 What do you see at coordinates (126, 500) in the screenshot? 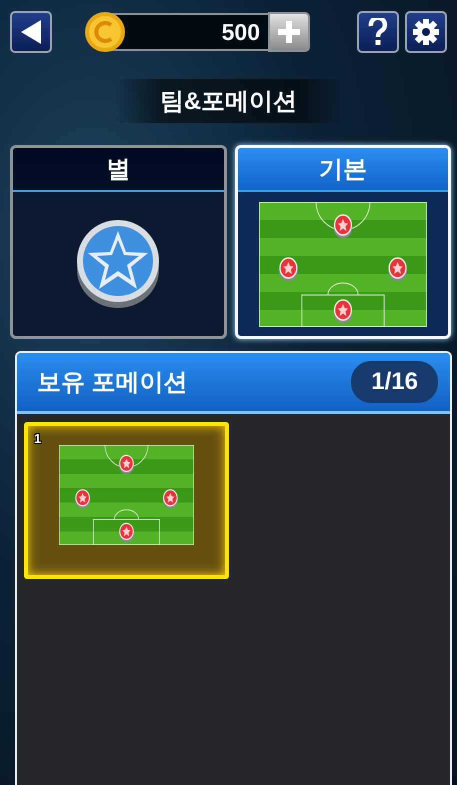
I see `formation-slot: 1` at bounding box center [126, 500].